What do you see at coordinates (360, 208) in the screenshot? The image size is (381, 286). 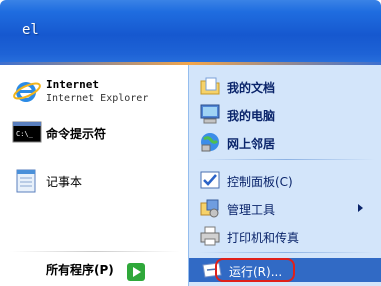 I see `submenu-arrow-icon` at bounding box center [360, 208].